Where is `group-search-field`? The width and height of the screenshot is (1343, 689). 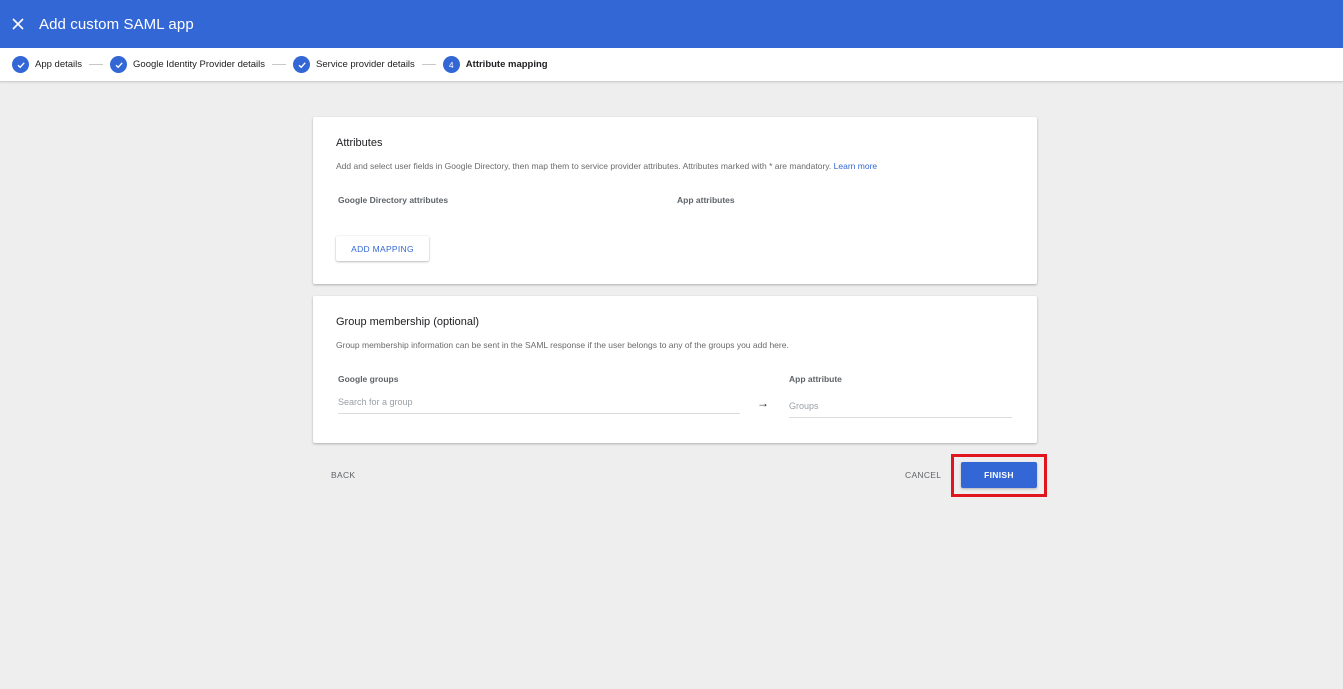
group-search-field is located at coordinates (539, 403).